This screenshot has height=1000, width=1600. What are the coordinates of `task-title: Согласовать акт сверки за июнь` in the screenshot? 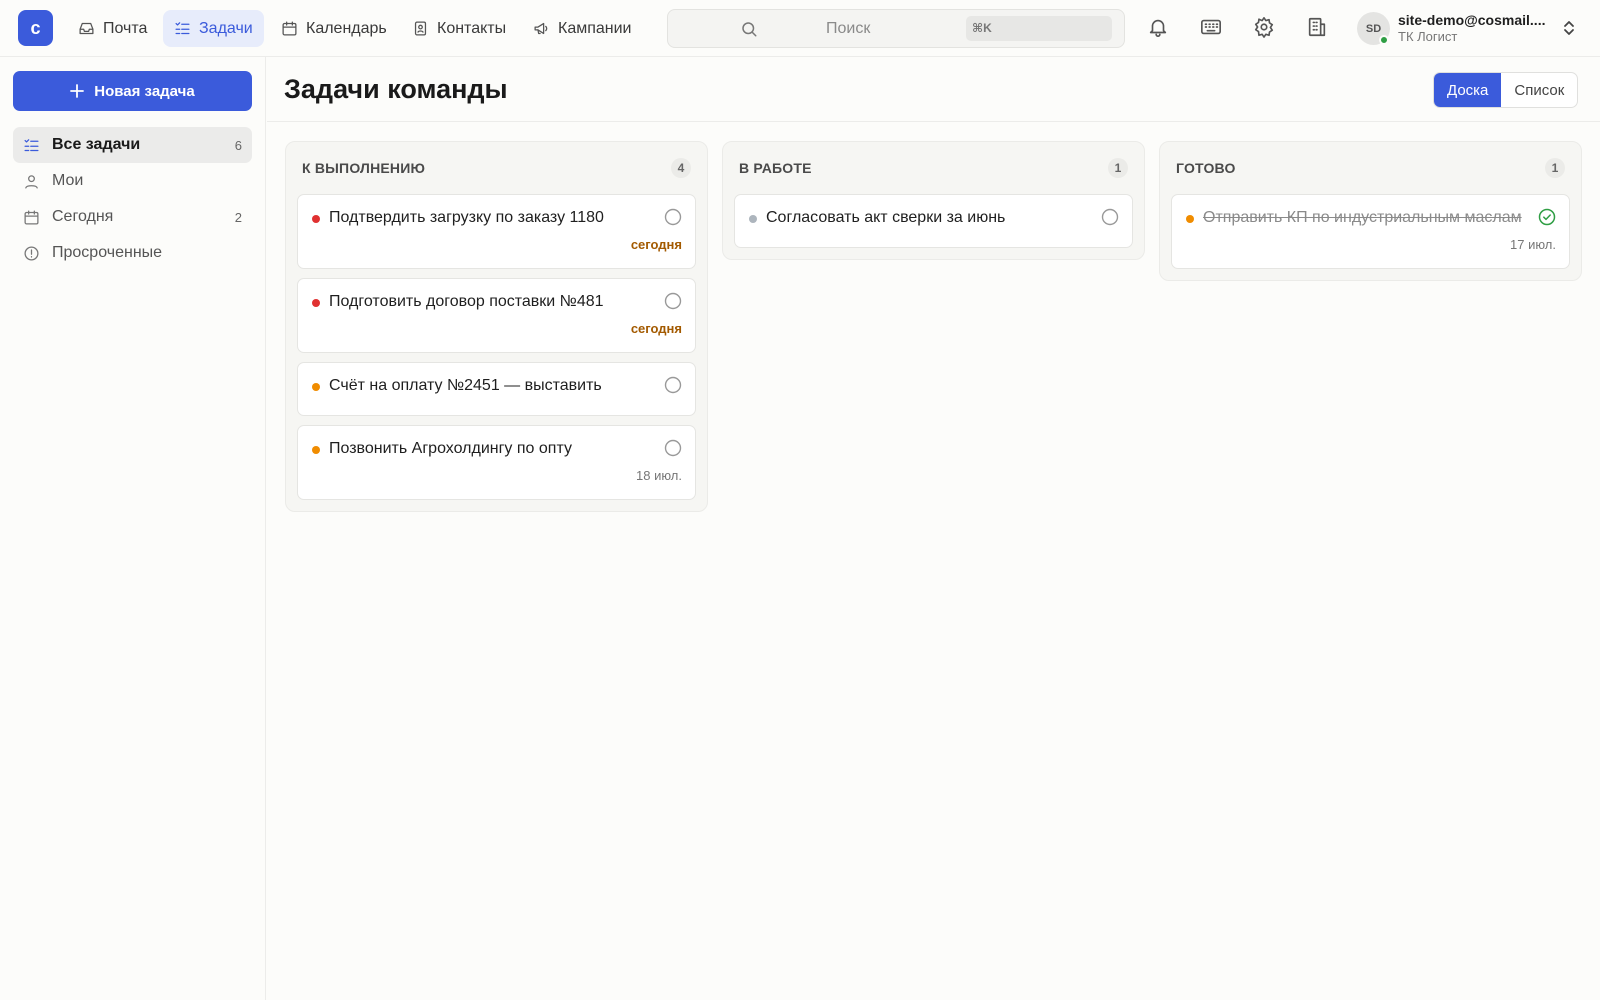 It's located at (886, 217).